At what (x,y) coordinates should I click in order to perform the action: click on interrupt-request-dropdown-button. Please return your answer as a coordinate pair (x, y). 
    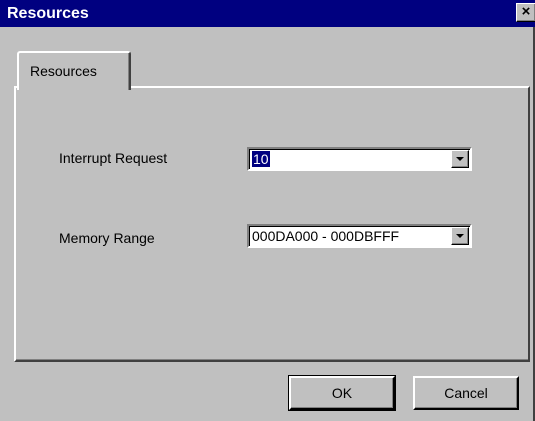
    Looking at the image, I should click on (460, 159).